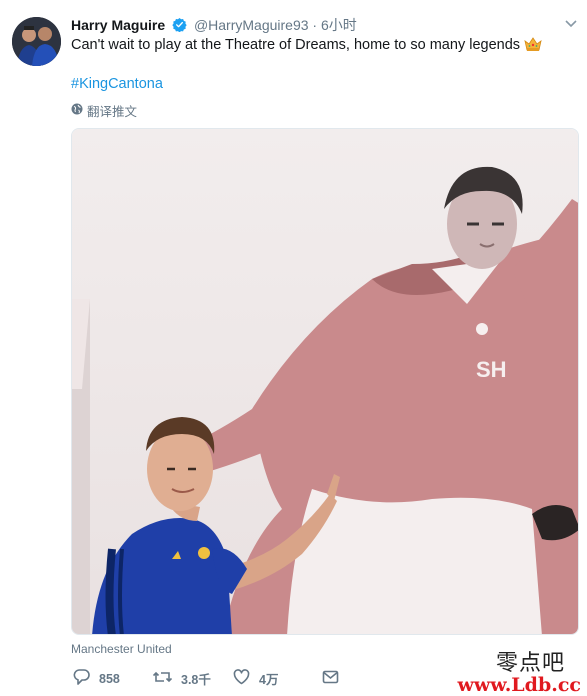 The height and width of the screenshot is (696, 587). Describe the element at coordinates (269, 680) in the screenshot. I see `like-count: 4万` at that location.